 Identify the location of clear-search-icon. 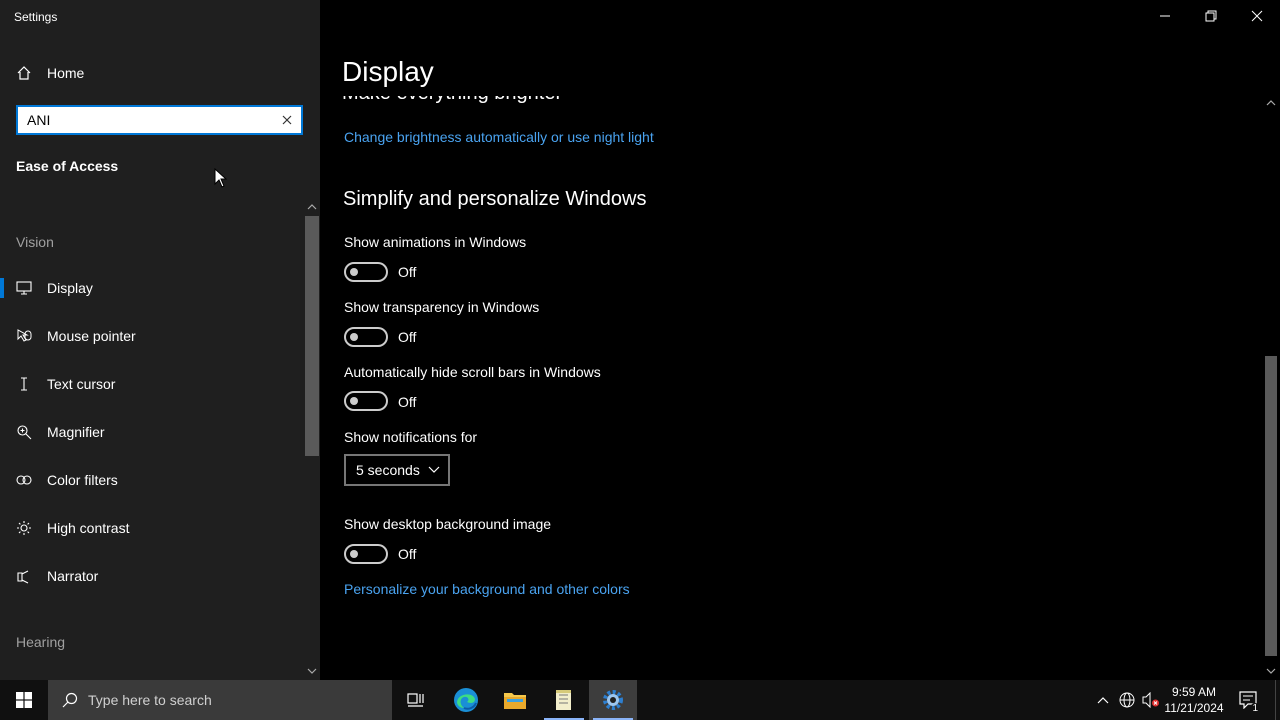
(287, 120).